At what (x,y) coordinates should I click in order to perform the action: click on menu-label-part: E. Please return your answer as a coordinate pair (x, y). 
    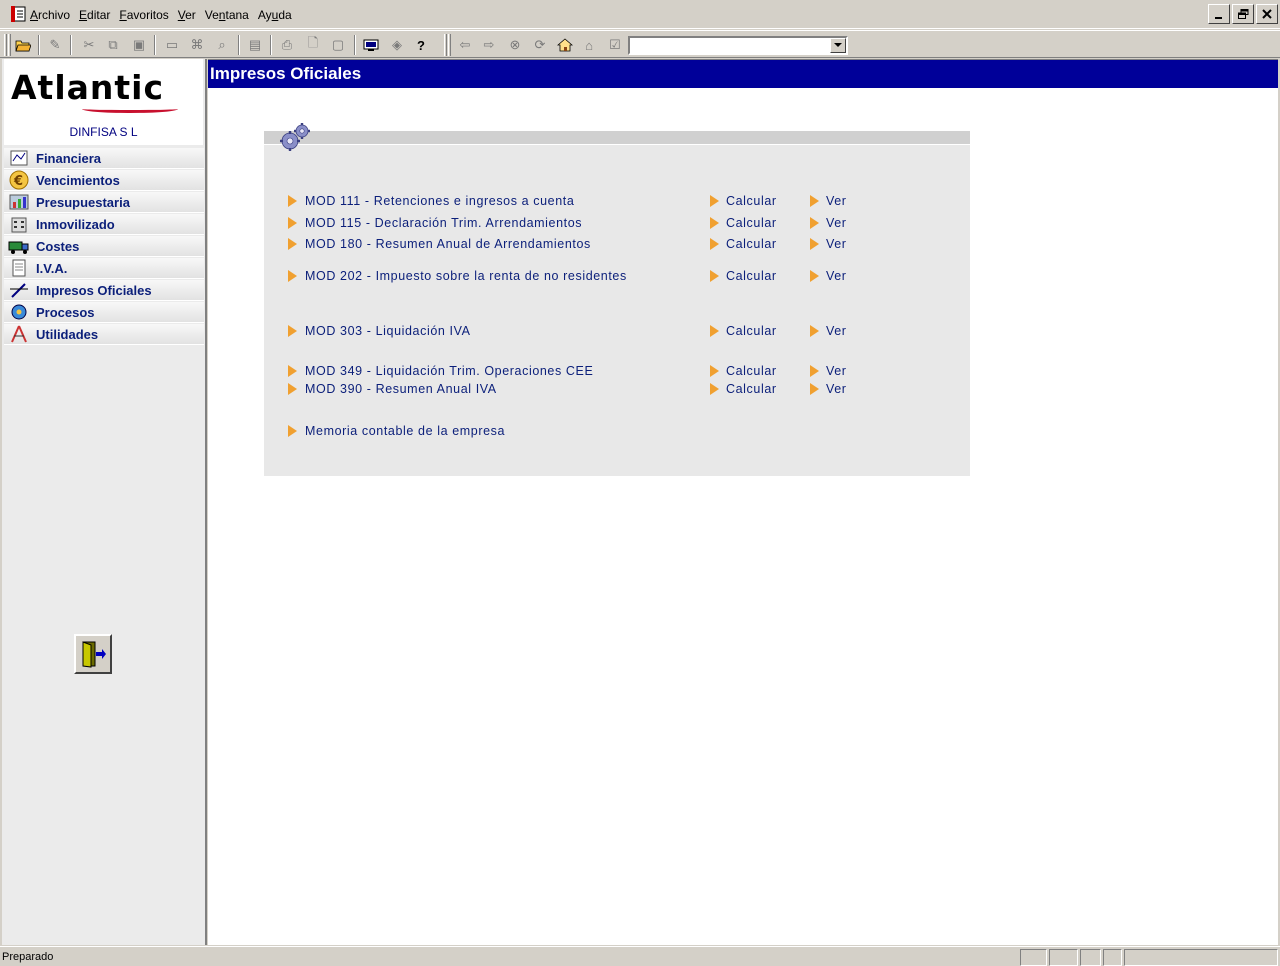
    Looking at the image, I should click on (83, 15).